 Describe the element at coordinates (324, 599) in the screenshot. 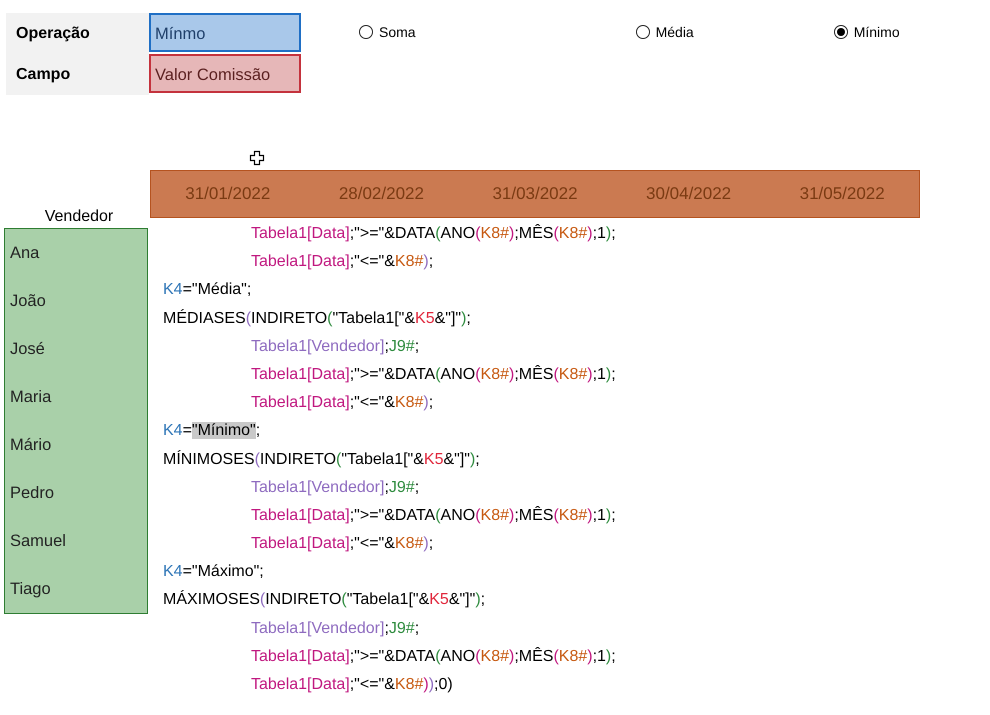

I see `formula-line: MÁXIMOSES(INDIRETO("Tabela1["&K5&"]");` at that location.